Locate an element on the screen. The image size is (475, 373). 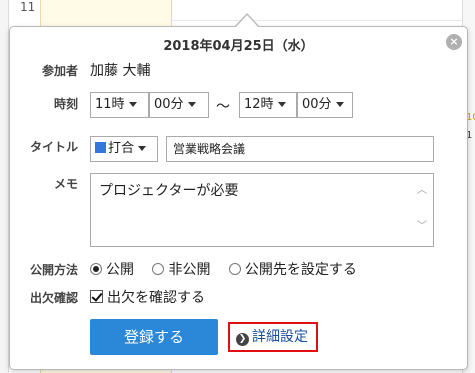
category-value: 打合 is located at coordinates (121, 148).